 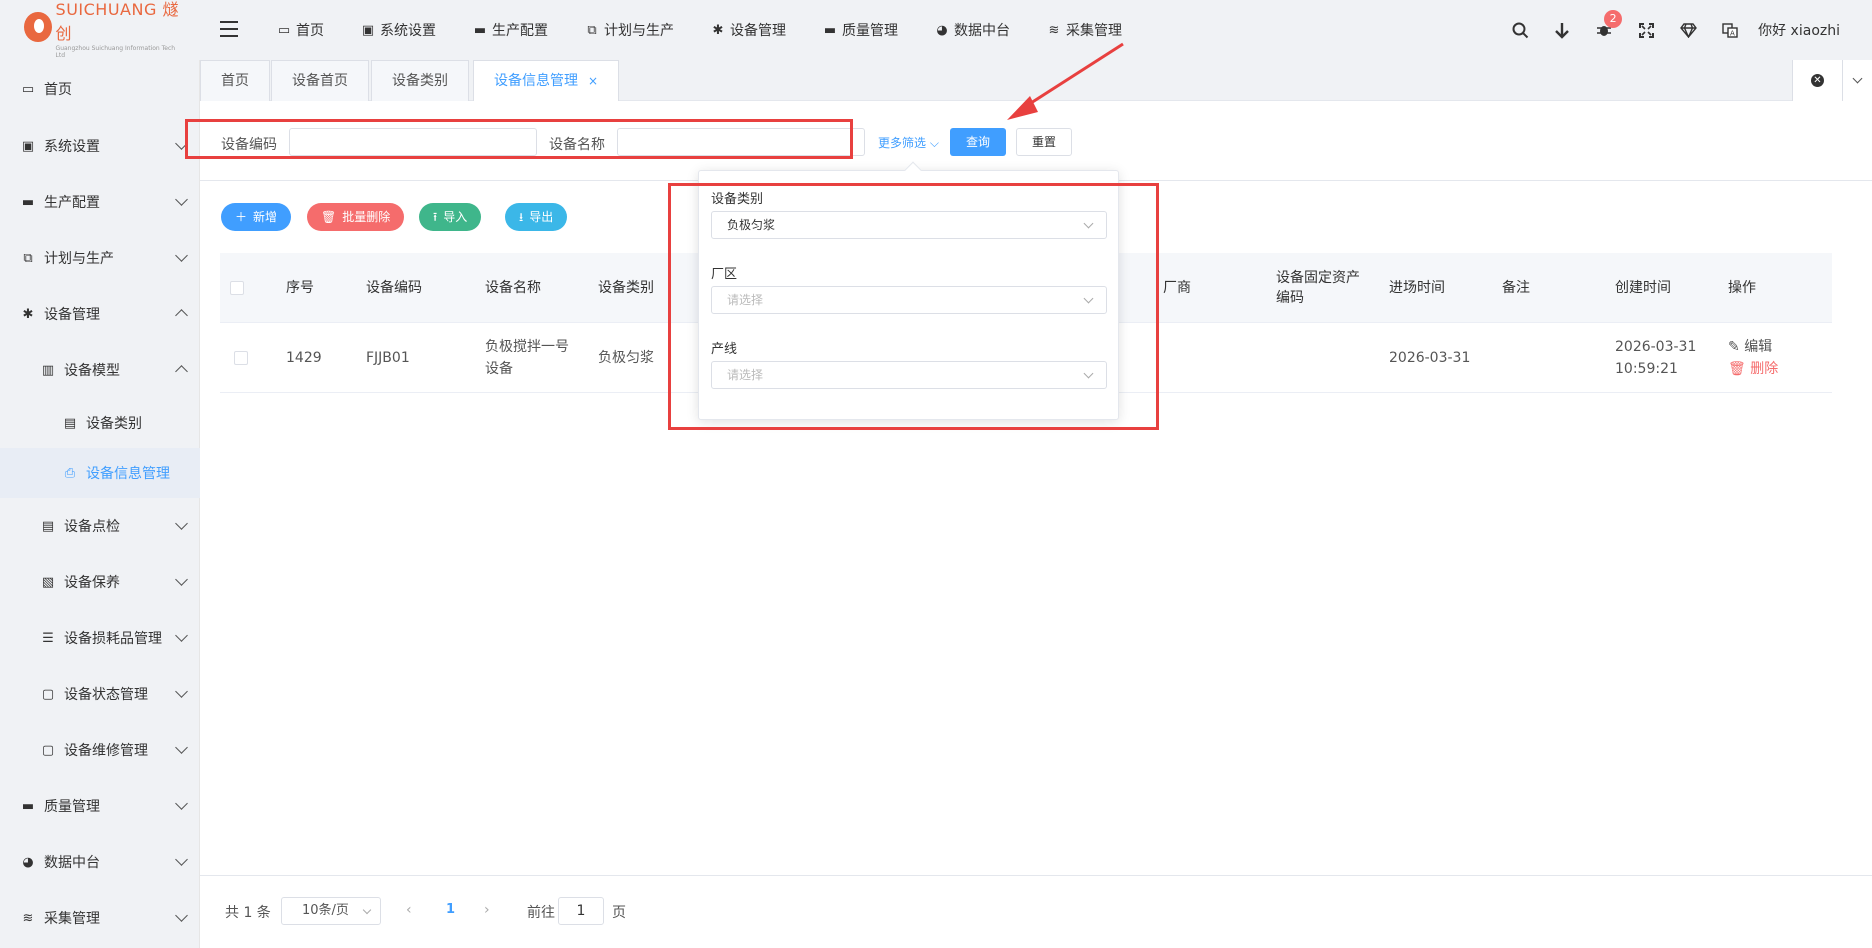 I want to click on sidebar-item: ▥ 设备模型, so click(x=100, y=370).